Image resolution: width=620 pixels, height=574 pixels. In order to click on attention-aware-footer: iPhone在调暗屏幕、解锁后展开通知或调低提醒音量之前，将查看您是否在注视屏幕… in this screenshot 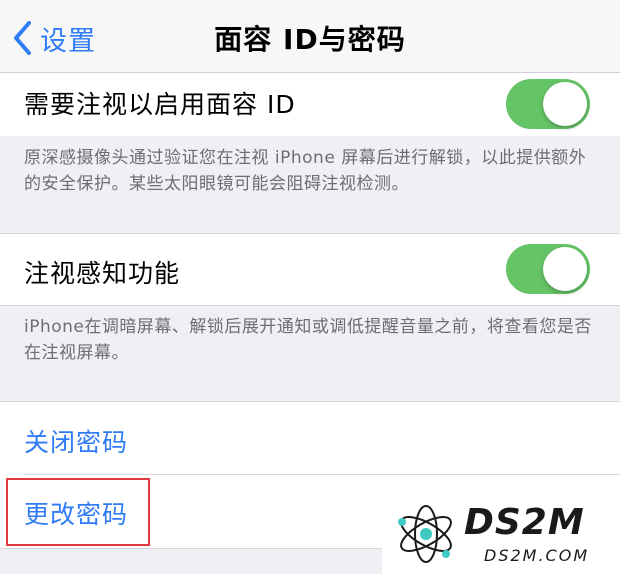, I will do `click(308, 340)`.